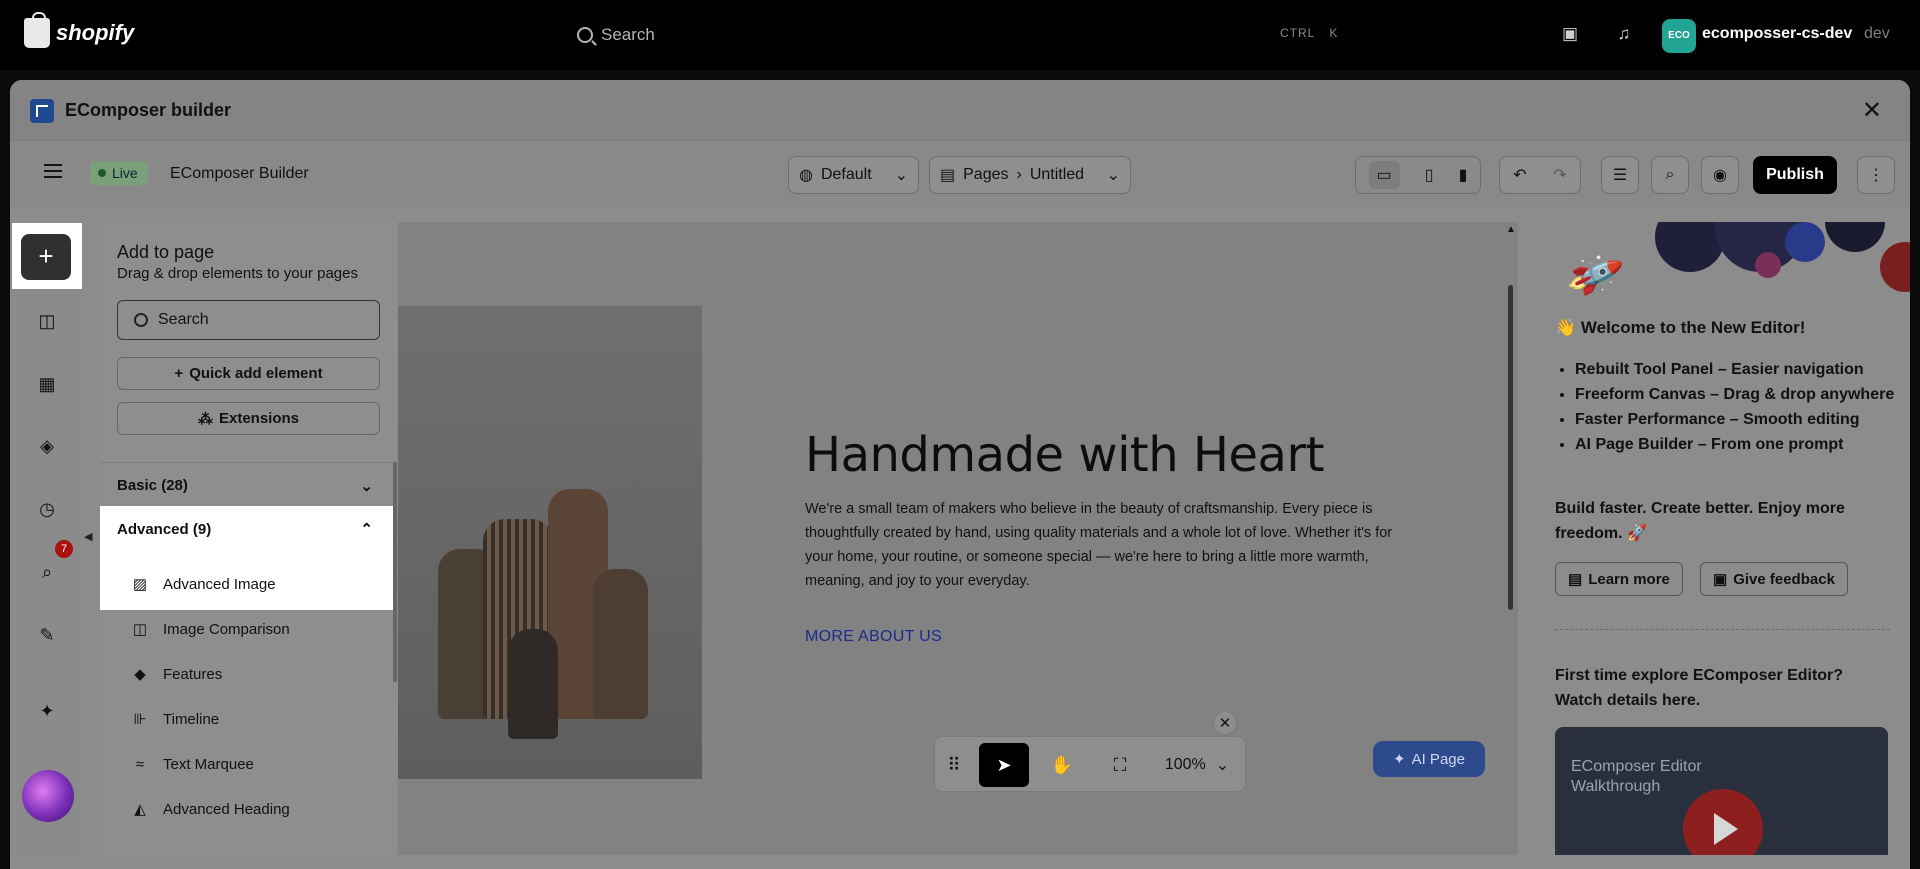  Describe the element at coordinates (1004, 765) in the screenshot. I see `select-pointer-icon: ➤` at that location.